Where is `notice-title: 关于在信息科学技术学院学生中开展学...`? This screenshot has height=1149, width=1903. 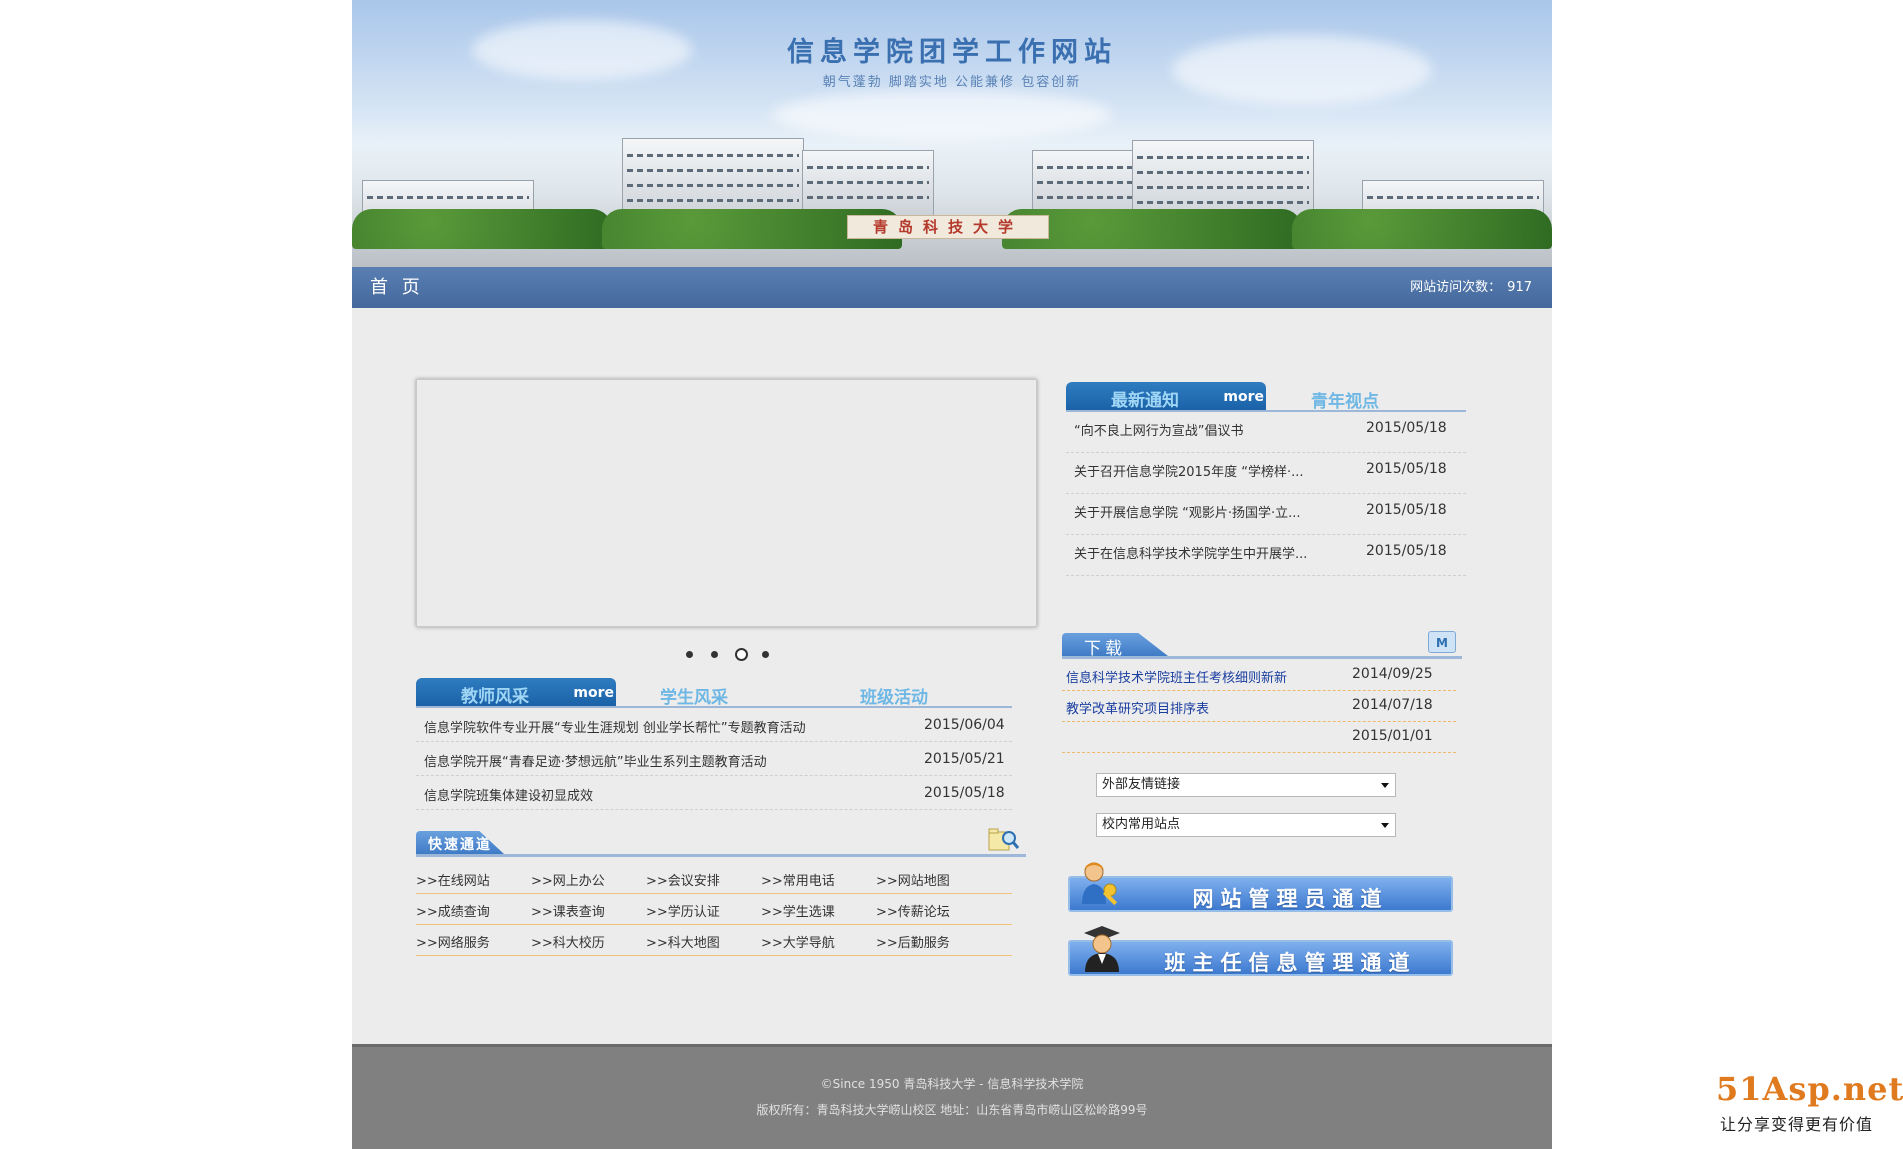
notice-title: 关于在信息科学技术学院学生中开展学... is located at coordinates (1190, 552).